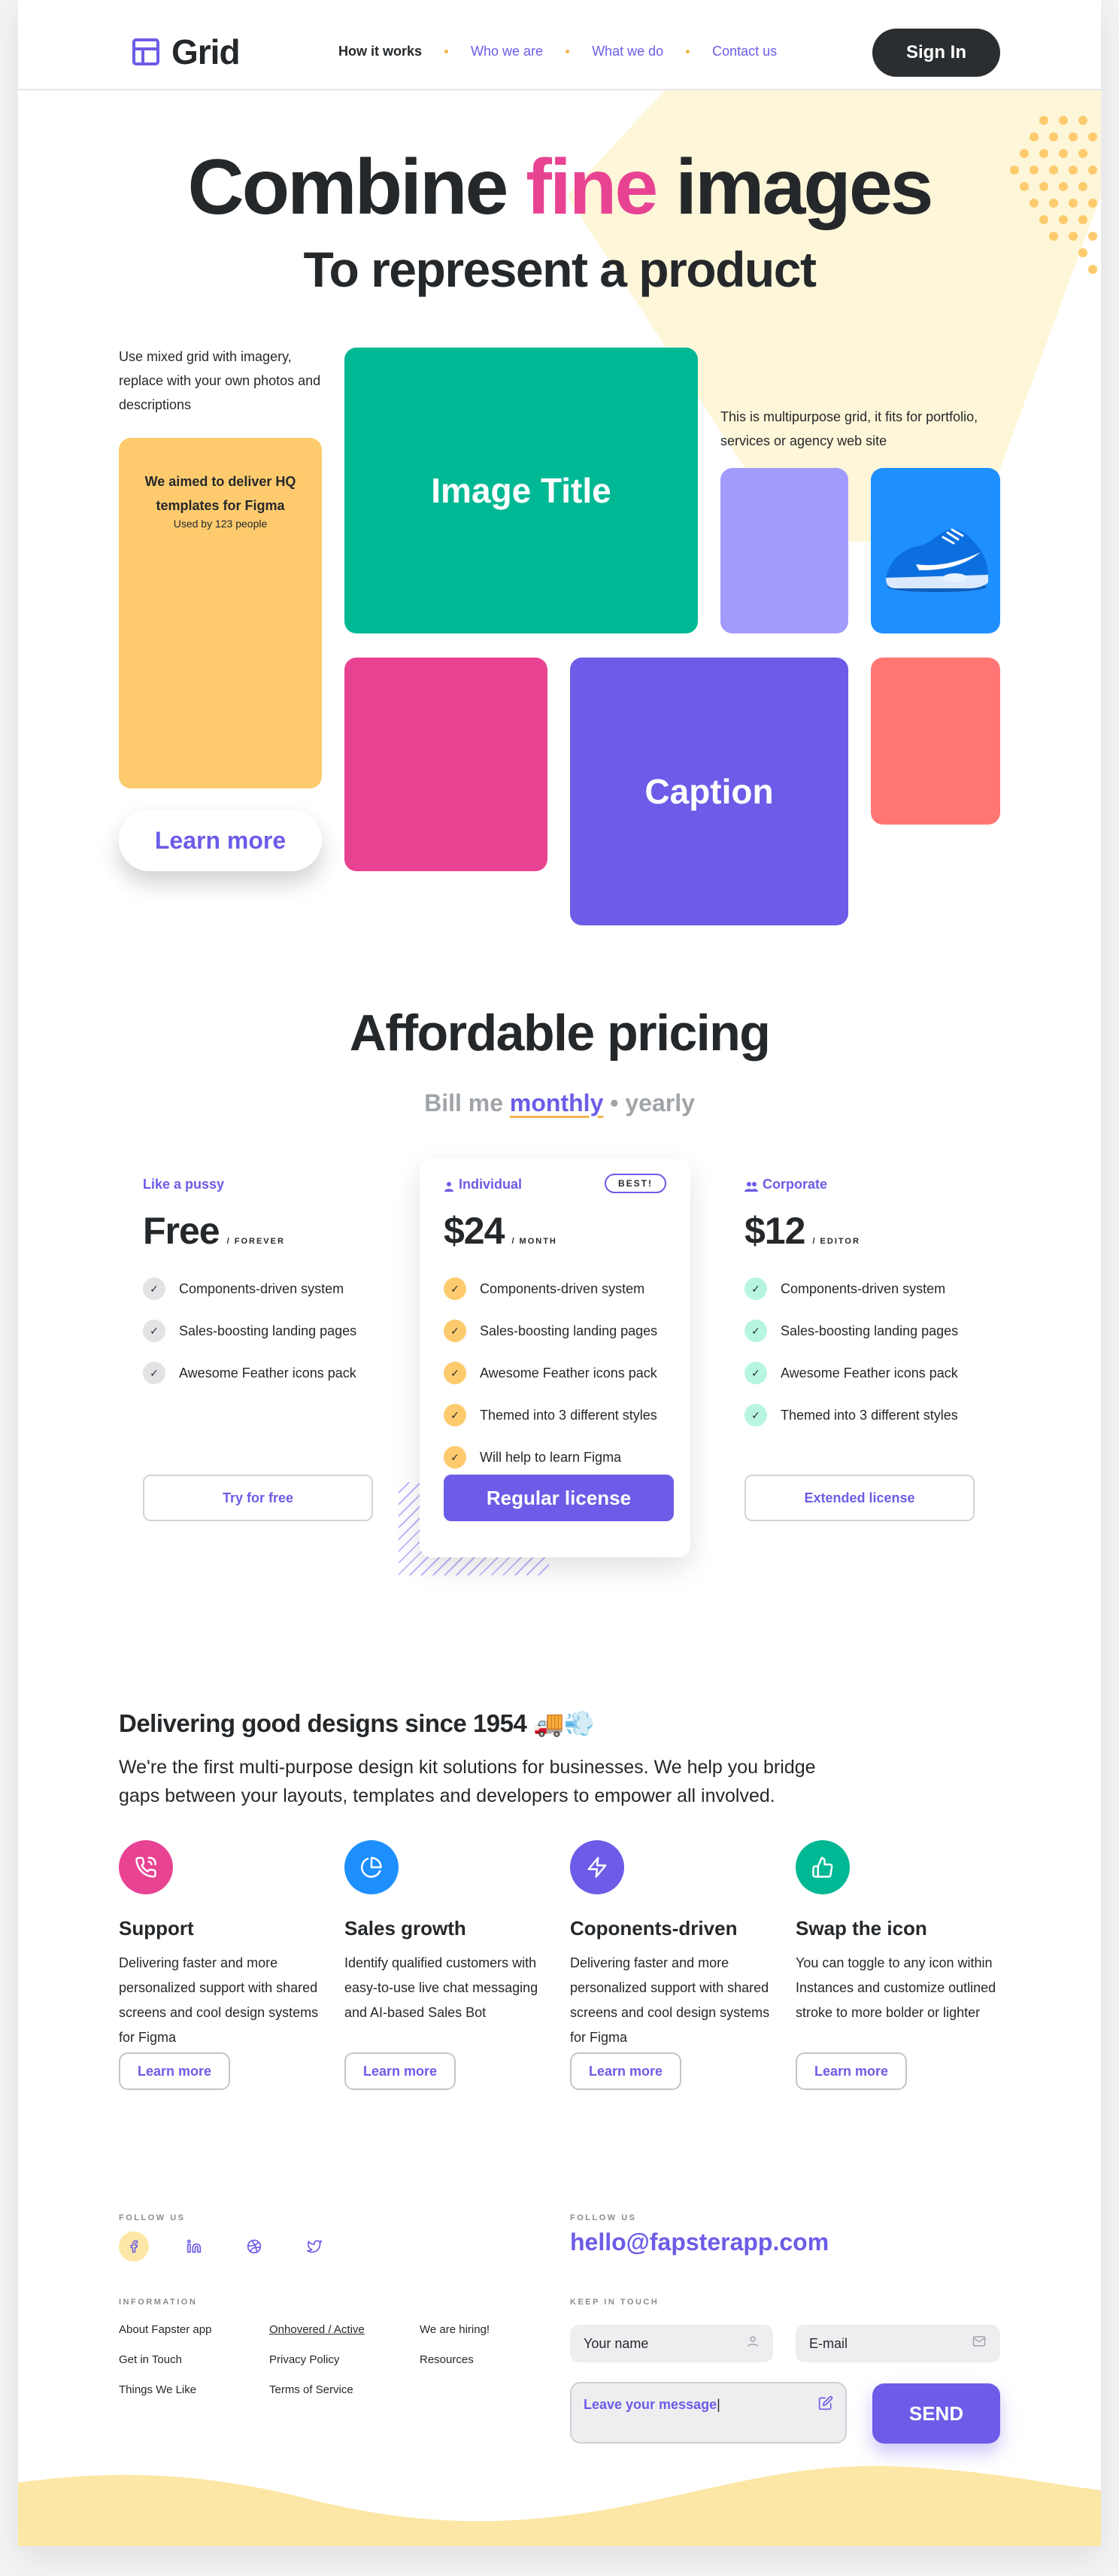  What do you see at coordinates (855, 1289) in the screenshot?
I see `plan-feature: ✓ Components-driven system` at bounding box center [855, 1289].